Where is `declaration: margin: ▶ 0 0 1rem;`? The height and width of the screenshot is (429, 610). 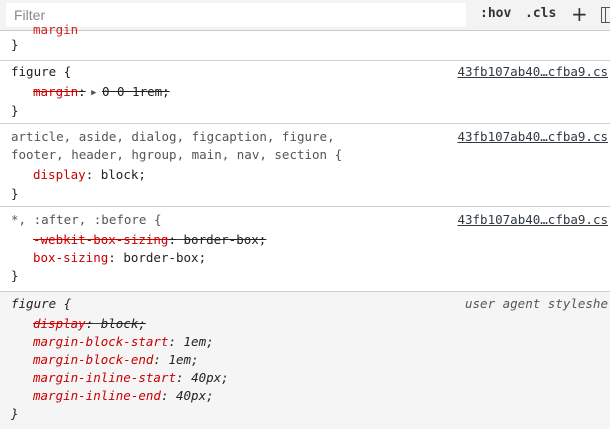
declaration: margin: ▶ 0 0 1rem; is located at coordinates (101, 92).